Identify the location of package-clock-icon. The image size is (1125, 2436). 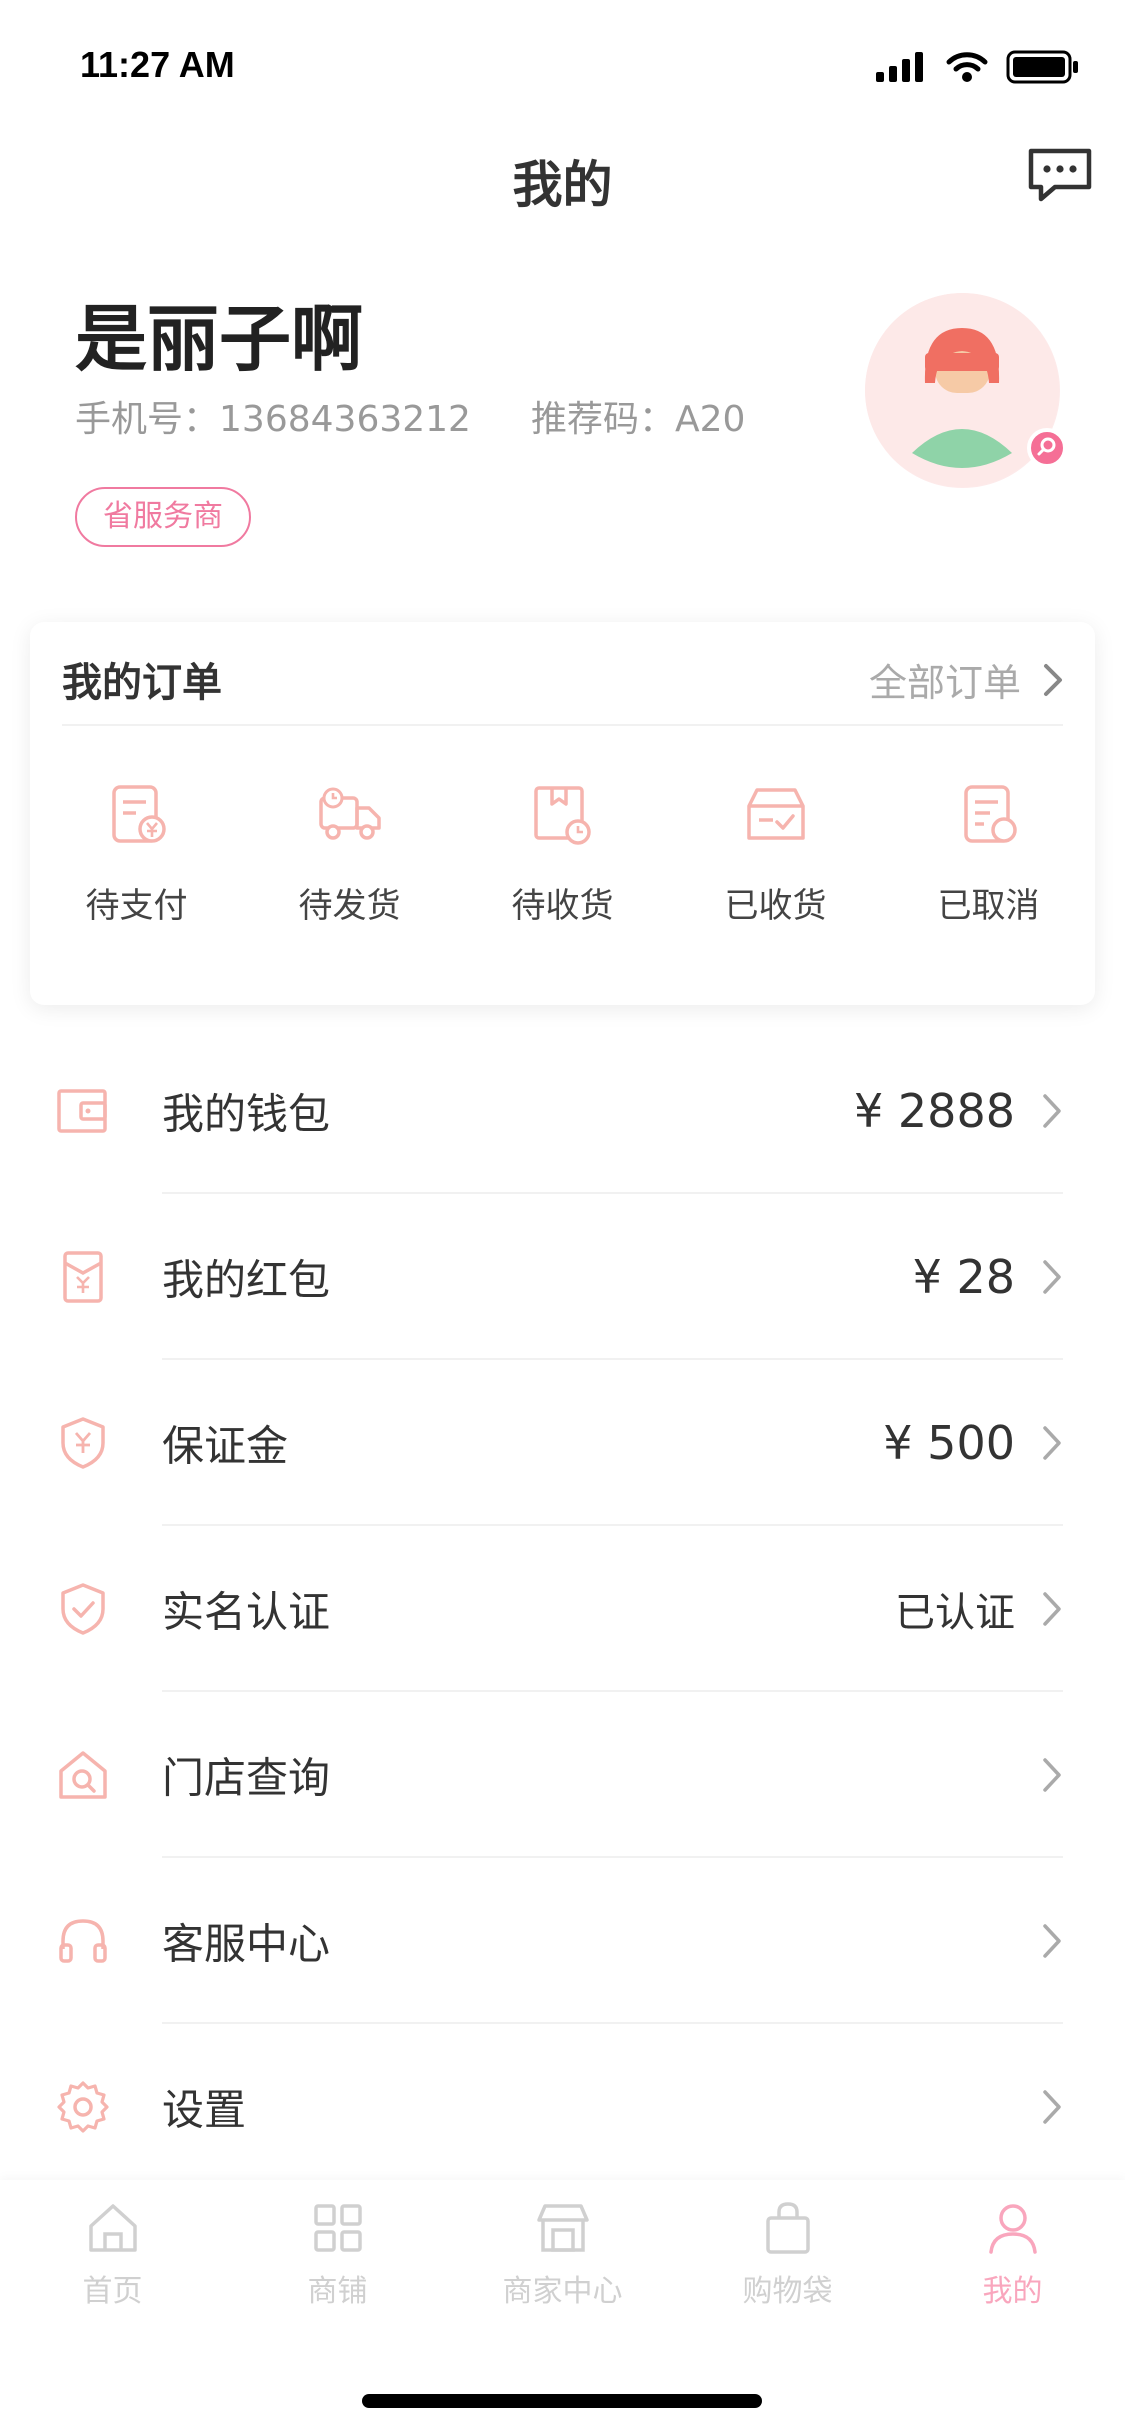
(562, 815).